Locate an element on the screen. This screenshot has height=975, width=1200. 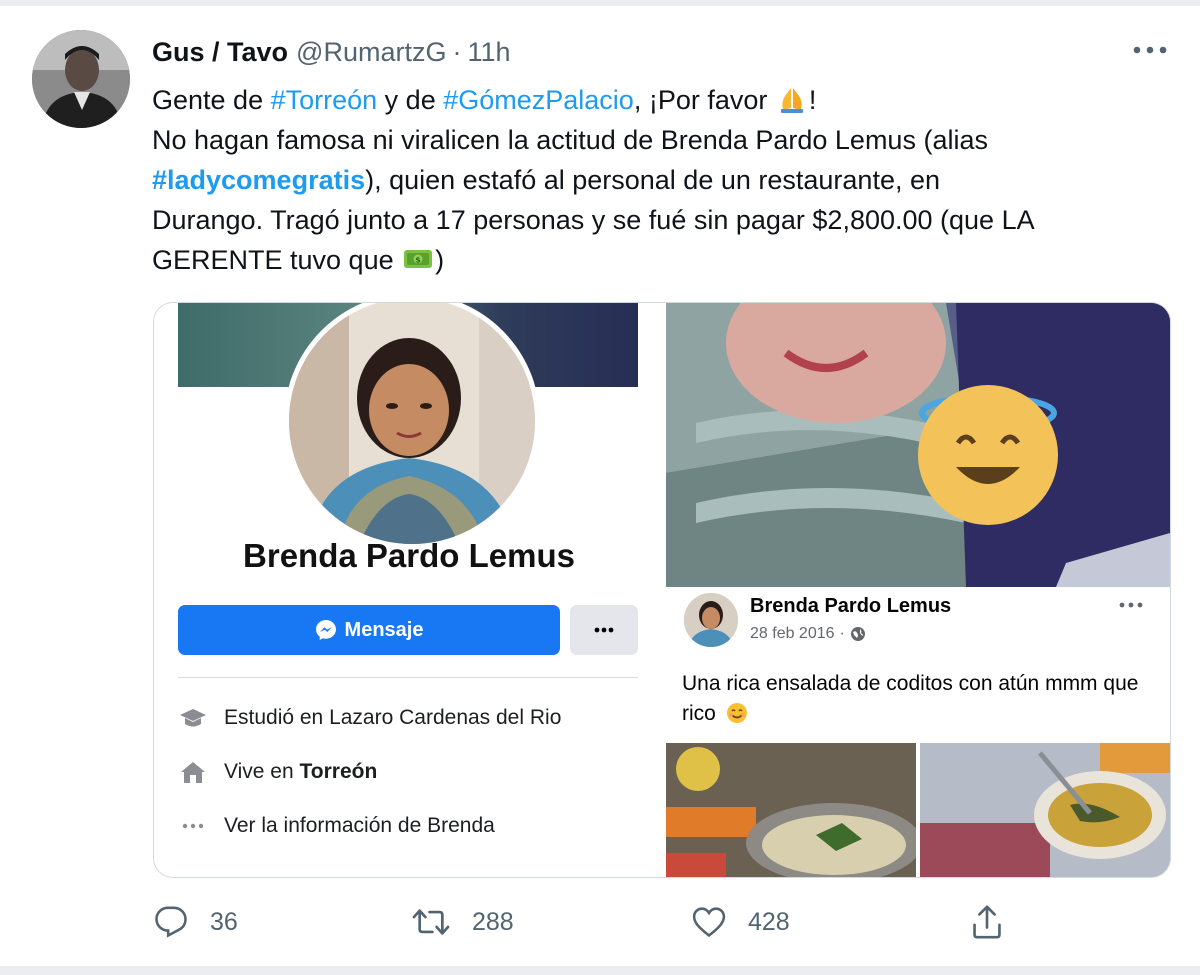
author-name: Gus / Tavo is located at coordinates (220, 52).